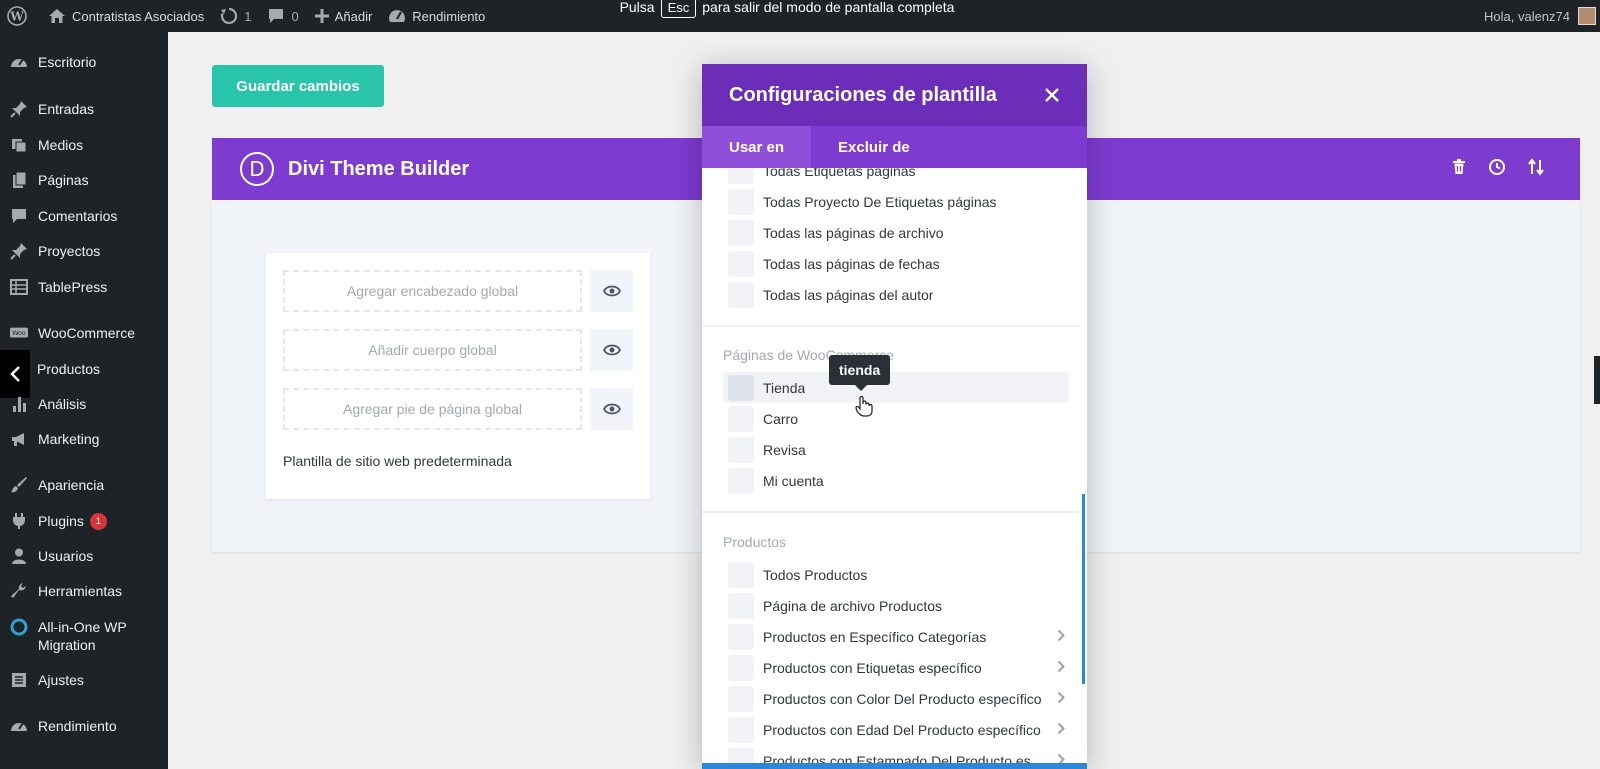  I want to click on tab-excluir-de: Excluir de, so click(874, 147).